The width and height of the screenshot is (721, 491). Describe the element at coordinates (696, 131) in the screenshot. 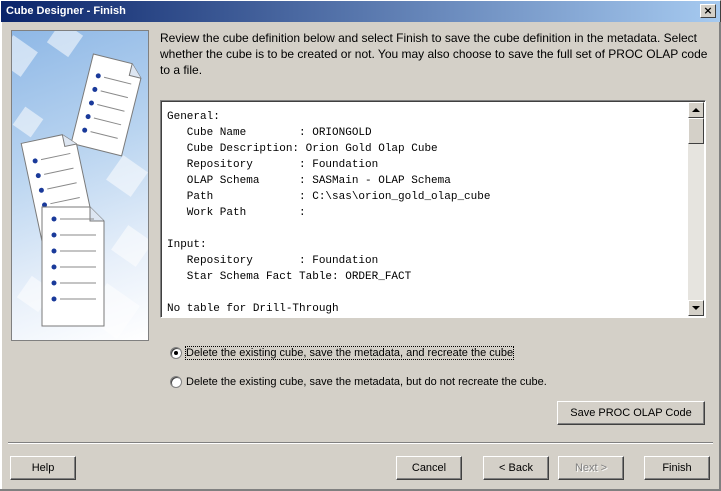

I see `scroll-thumb` at that location.